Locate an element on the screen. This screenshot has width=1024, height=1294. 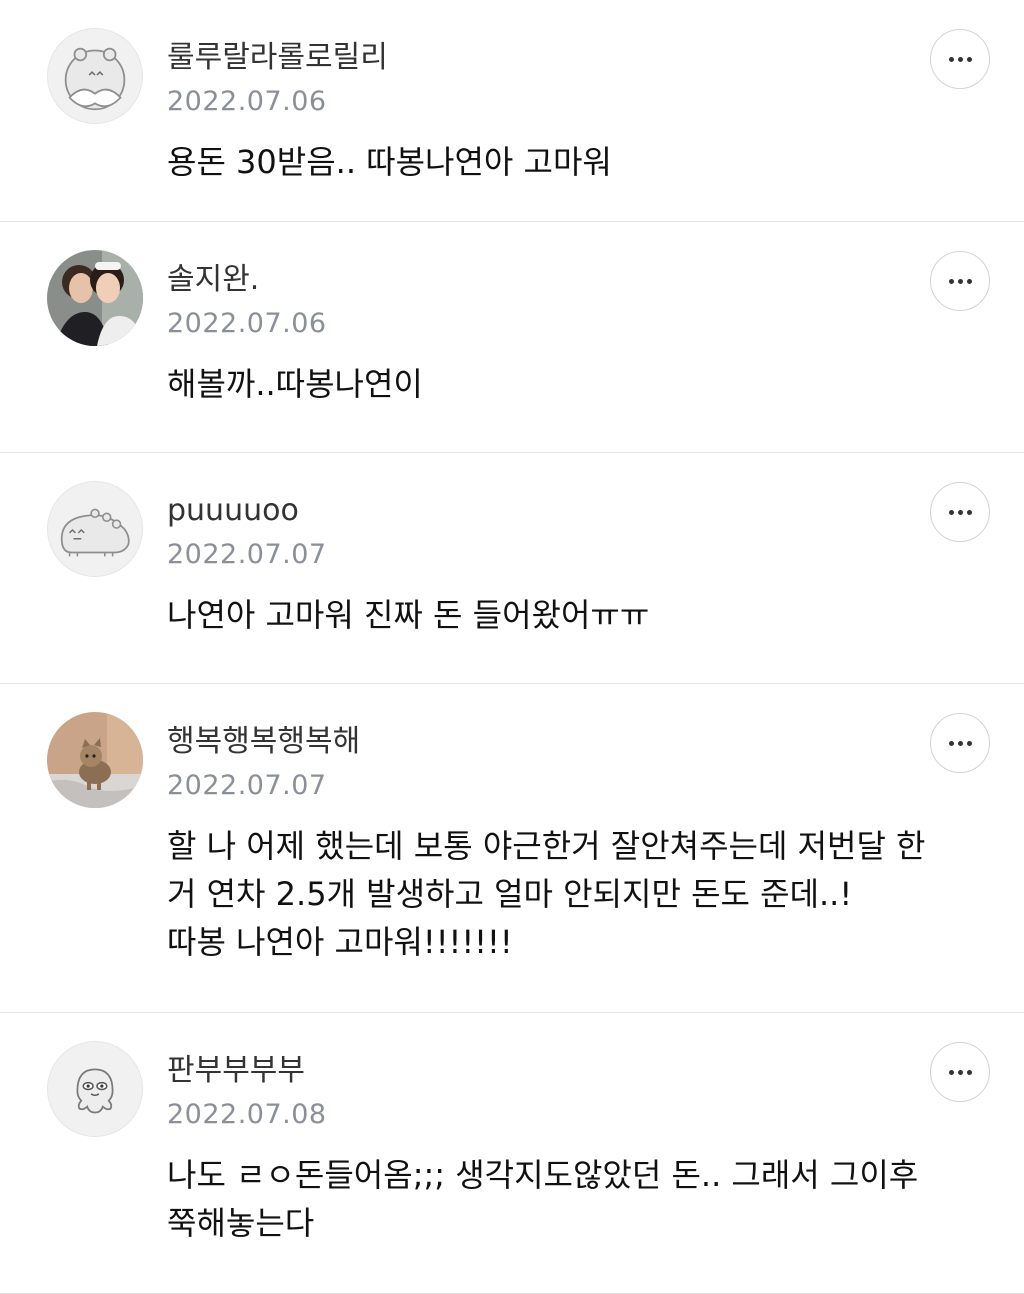
comment-username: 판부부부부 is located at coordinates (236, 1071).